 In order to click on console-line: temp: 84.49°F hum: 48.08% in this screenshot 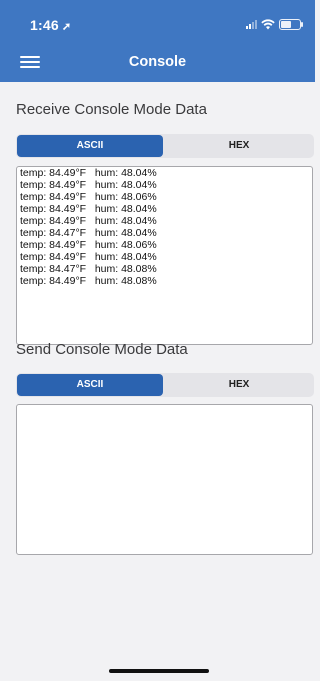, I will do `click(88, 281)`.